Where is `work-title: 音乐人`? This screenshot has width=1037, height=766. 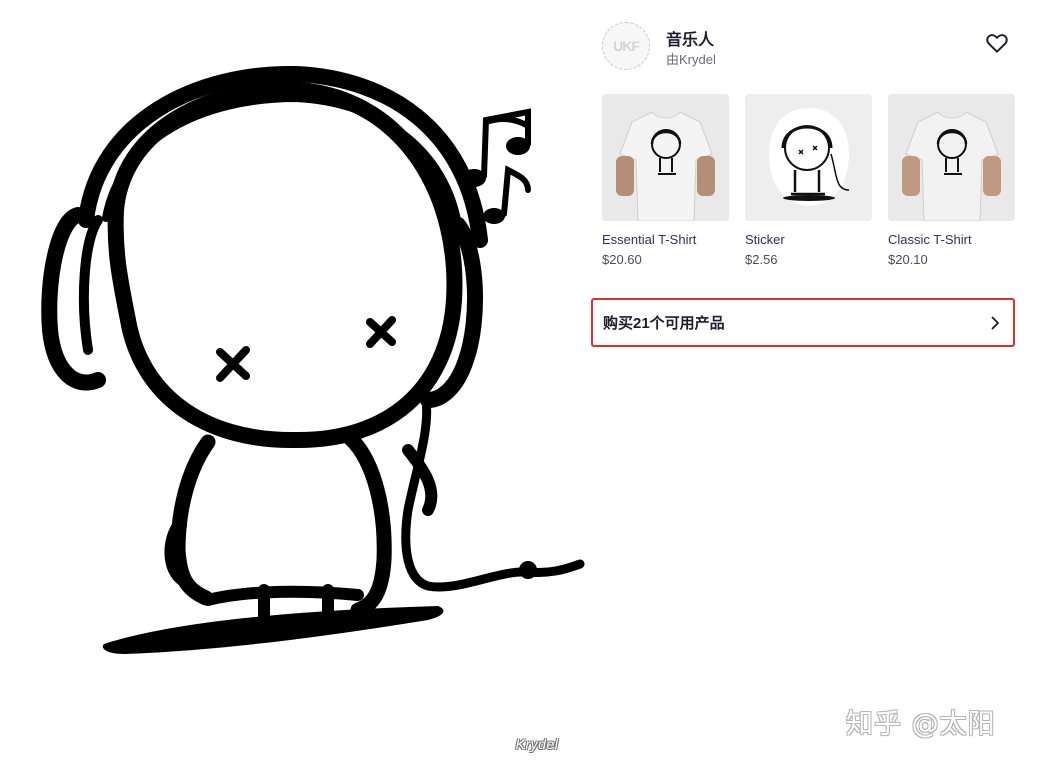 work-title: 音乐人 is located at coordinates (690, 40).